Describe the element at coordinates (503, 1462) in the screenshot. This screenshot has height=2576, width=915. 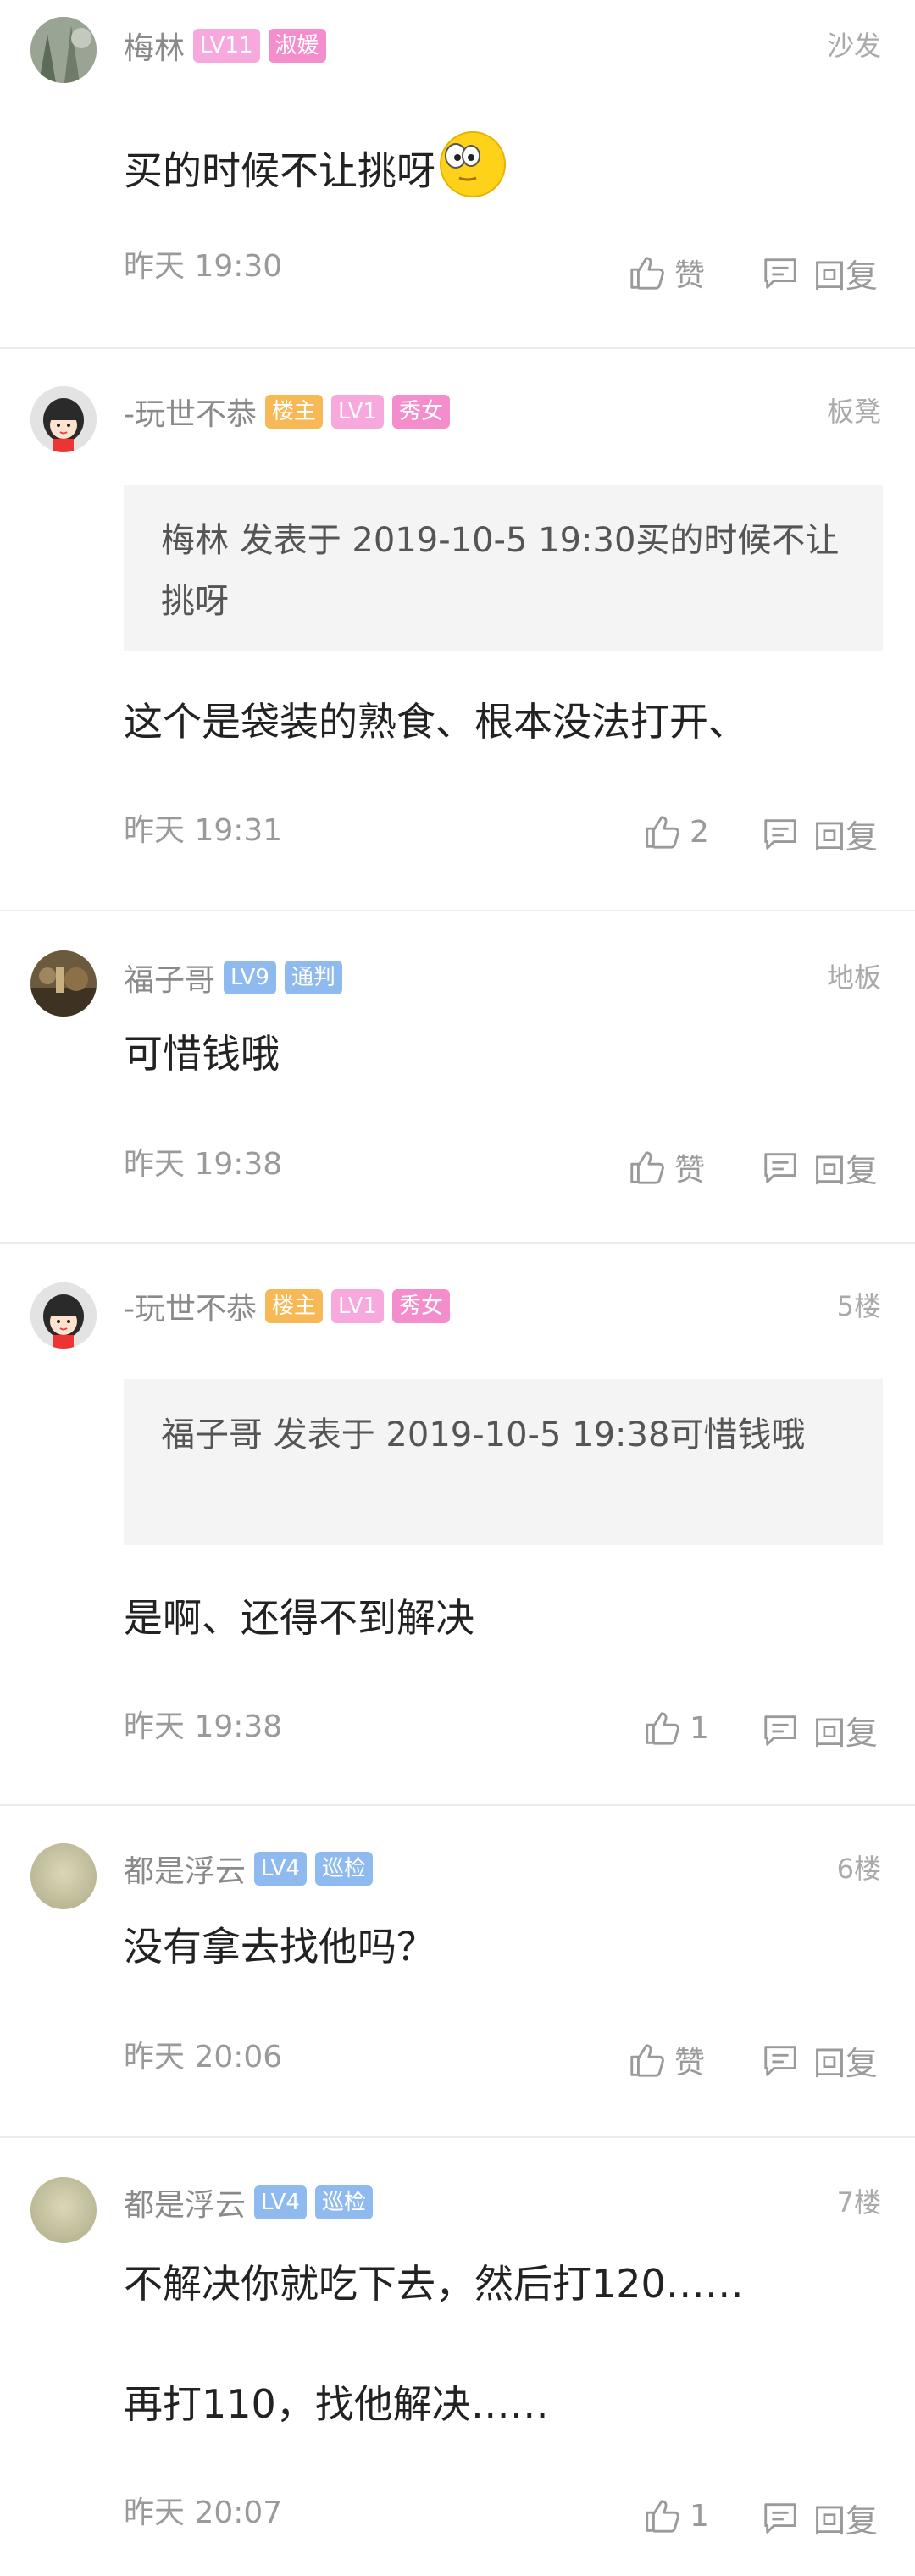
I see `quoted-comment: 福子哥 发表于 2019-10-5 19:38可惜钱哦` at that location.